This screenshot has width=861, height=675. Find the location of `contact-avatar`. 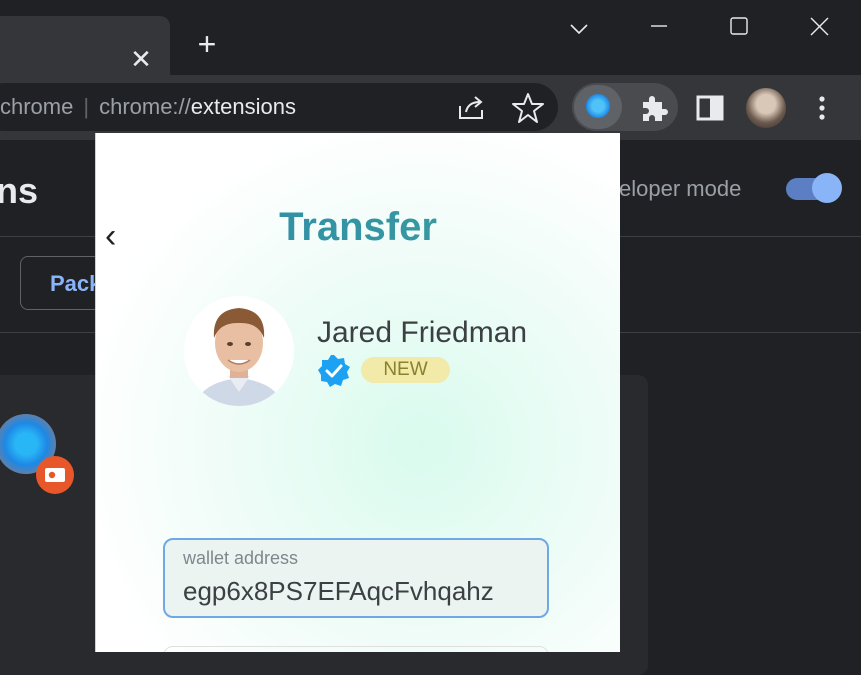

contact-avatar is located at coordinates (239, 351).